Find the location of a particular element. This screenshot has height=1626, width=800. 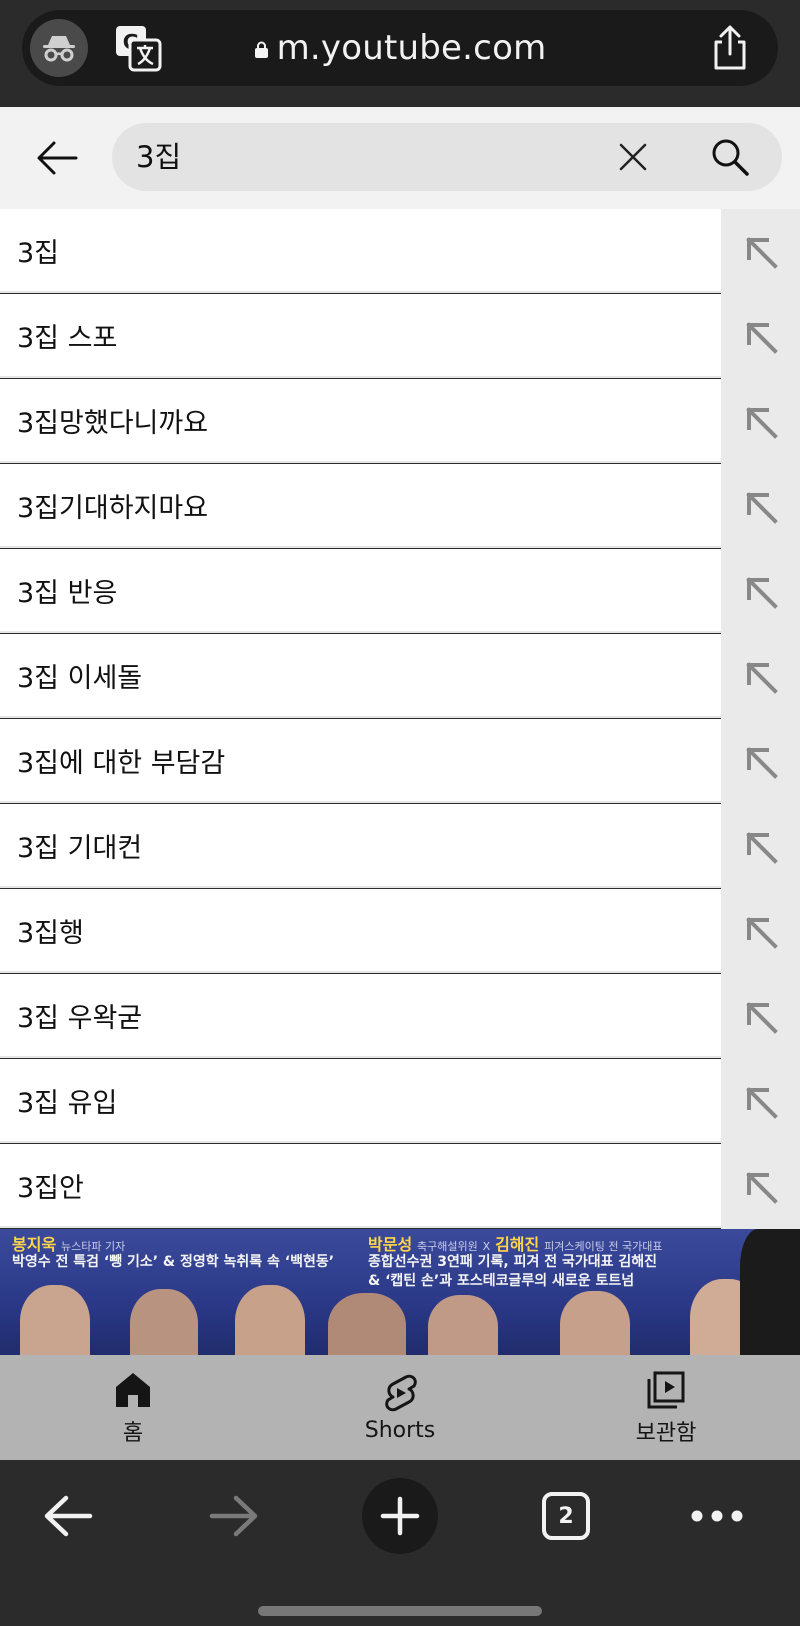

nav-library-label: 보관함 is located at coordinates (666, 1433).